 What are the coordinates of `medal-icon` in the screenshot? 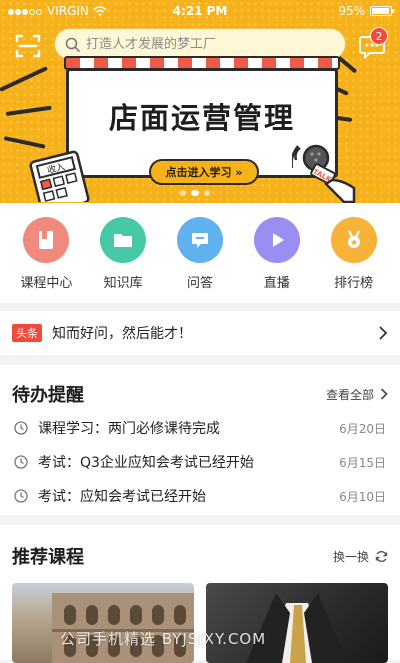 It's located at (353, 240).